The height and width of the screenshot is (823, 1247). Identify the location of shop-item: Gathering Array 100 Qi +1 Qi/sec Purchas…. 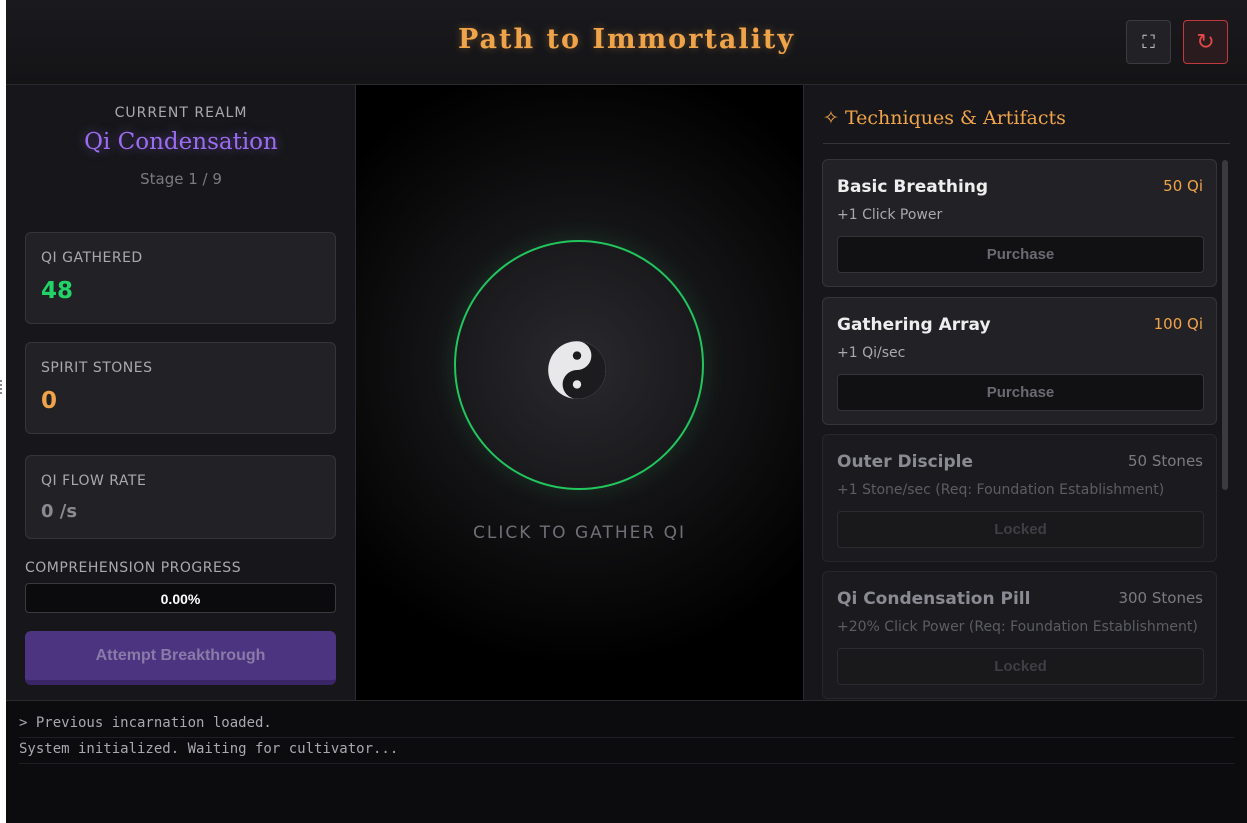
(1019, 361).